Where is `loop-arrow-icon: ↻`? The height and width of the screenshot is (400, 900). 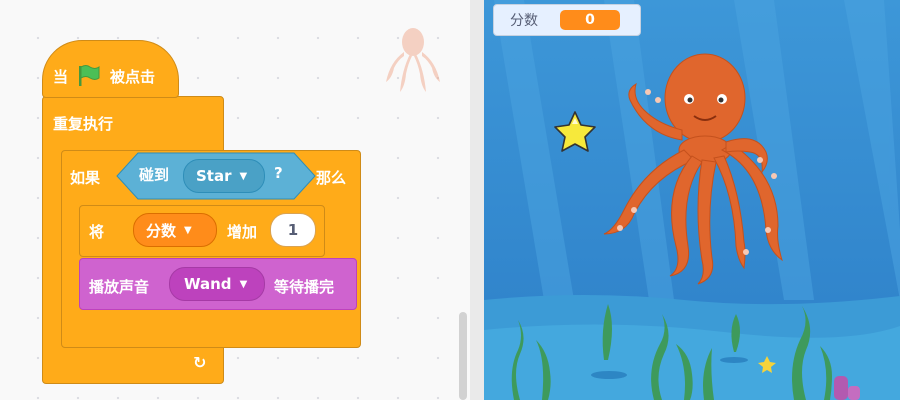
loop-arrow-icon: ↻ is located at coordinates (200, 362).